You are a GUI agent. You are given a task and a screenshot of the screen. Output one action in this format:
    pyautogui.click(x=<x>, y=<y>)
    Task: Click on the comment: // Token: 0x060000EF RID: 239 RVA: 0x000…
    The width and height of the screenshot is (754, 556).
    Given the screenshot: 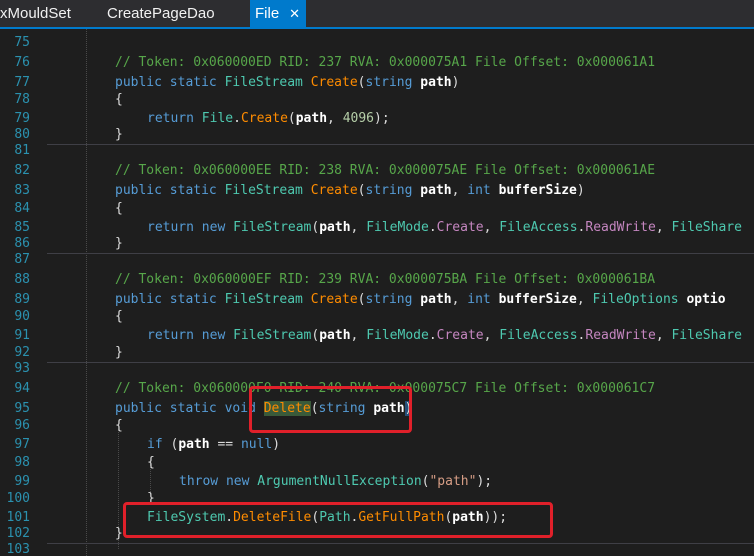 What is the action you would take?
    pyautogui.click(x=385, y=279)
    